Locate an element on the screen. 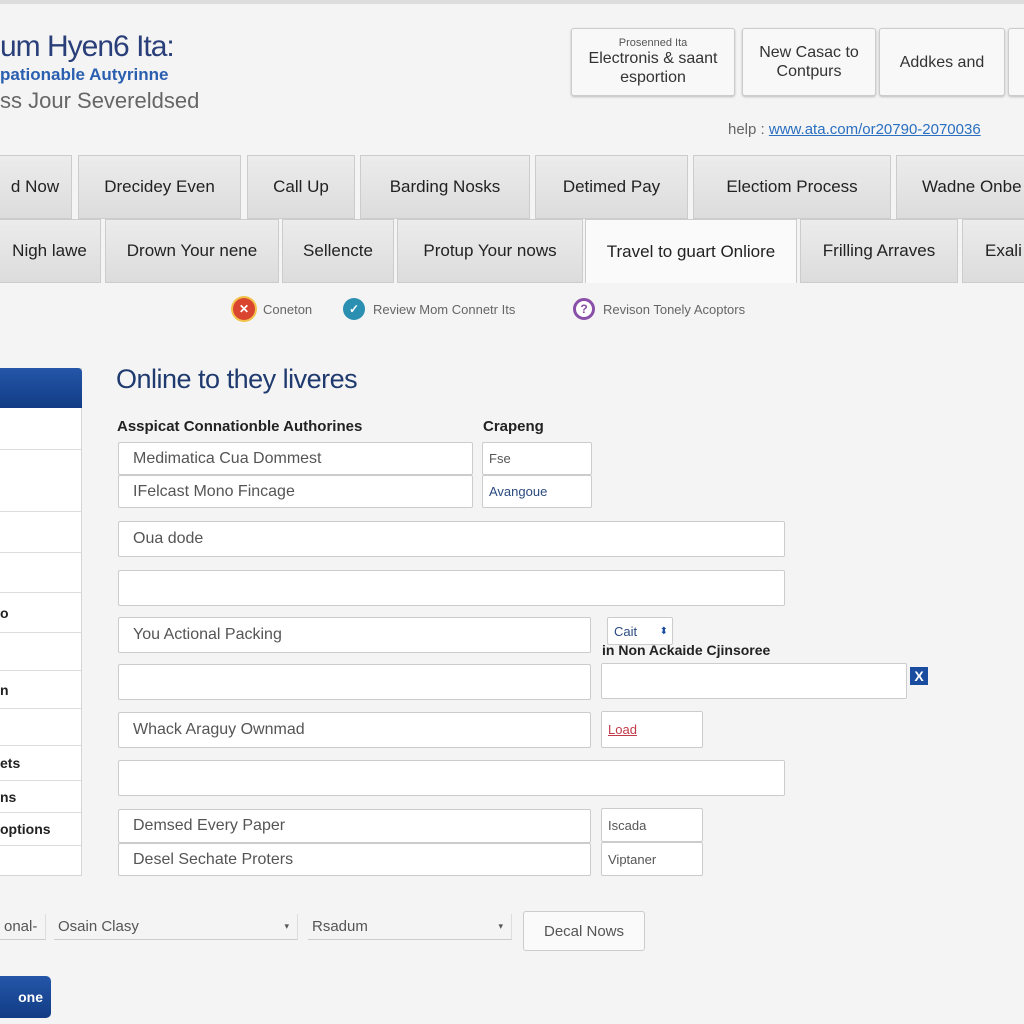  select-rsadum: Rsadum ▾ is located at coordinates (410, 927).